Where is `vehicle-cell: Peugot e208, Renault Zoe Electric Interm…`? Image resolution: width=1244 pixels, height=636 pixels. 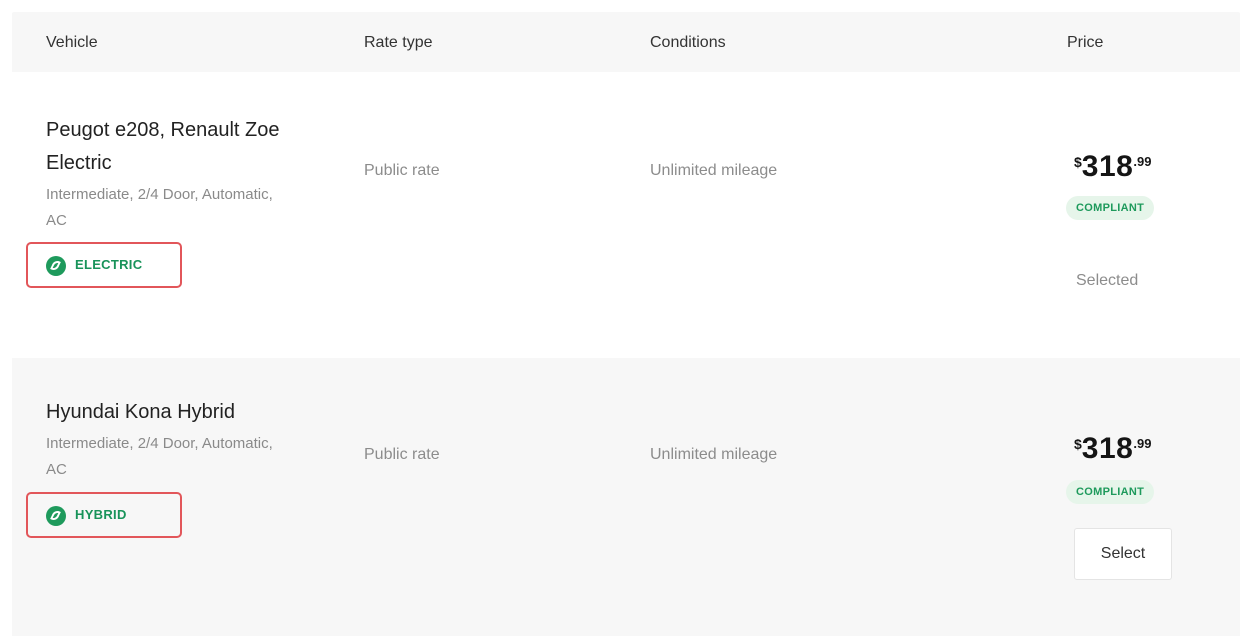
vehicle-cell: Peugot e208, Renault Zoe Electric Interm… is located at coordinates (166, 174).